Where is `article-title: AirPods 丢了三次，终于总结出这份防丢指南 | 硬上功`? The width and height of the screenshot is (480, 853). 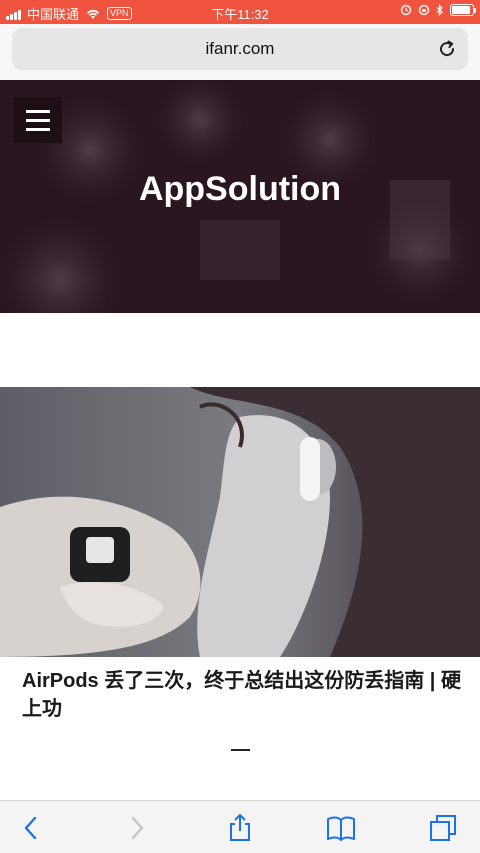 article-title: AirPods 丢了三次，终于总结出这份防丢指南 | 硬上功 is located at coordinates (242, 695).